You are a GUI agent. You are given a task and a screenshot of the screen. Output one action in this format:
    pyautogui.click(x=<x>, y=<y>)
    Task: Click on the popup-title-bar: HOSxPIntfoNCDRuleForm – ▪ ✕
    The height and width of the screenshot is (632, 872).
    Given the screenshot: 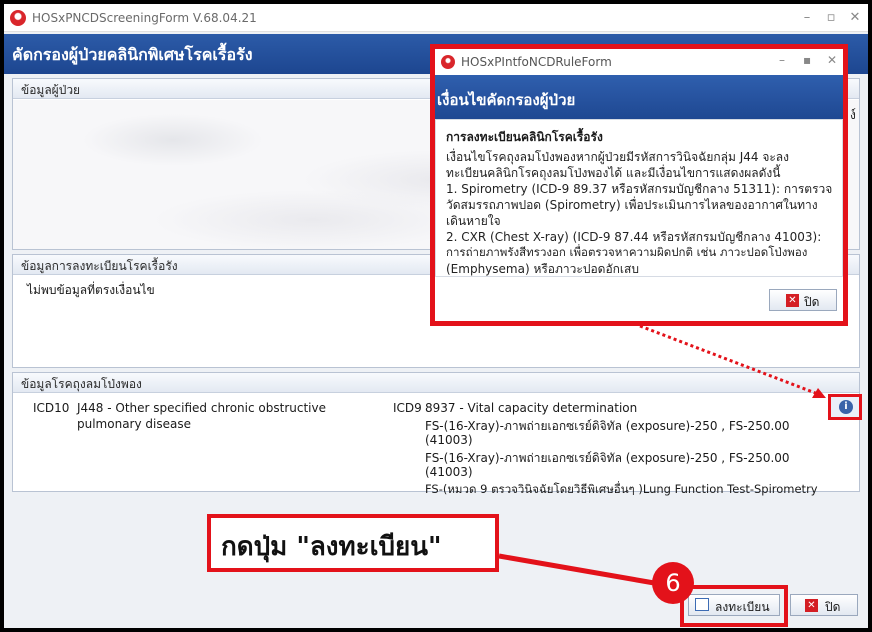 What is the action you would take?
    pyautogui.click(x=639, y=62)
    